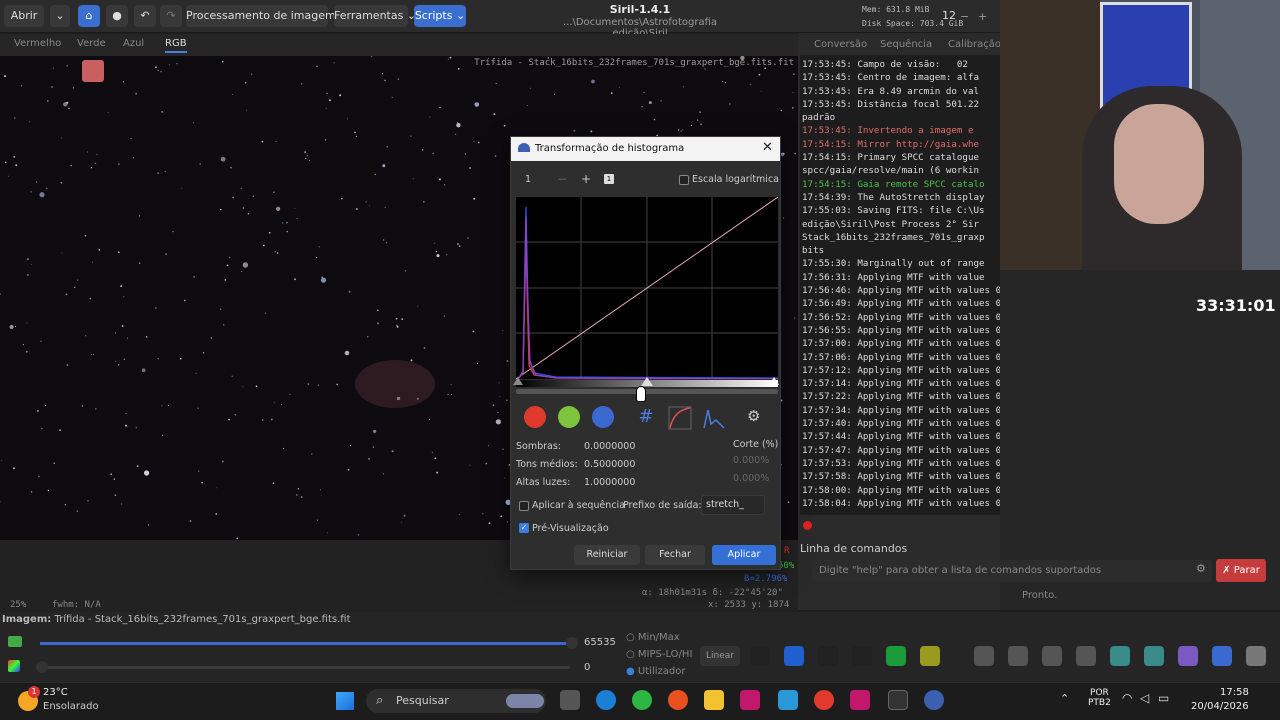 The image size is (1280, 720). What do you see at coordinates (600, 642) in the screenshot?
I see `max-value: 65535` at bounding box center [600, 642].